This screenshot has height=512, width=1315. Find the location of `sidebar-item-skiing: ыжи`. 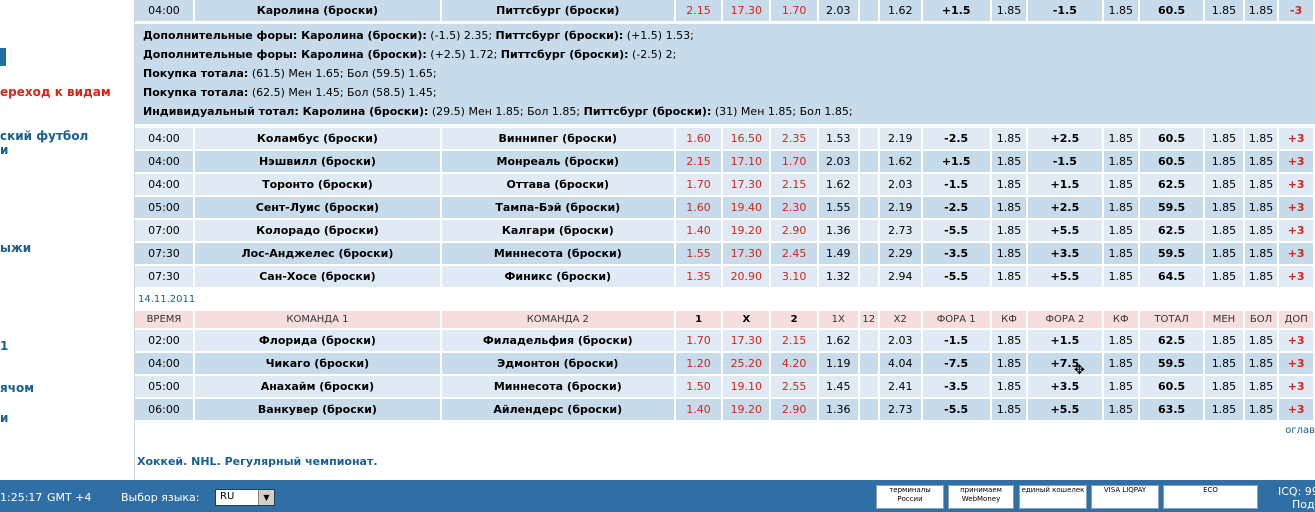

sidebar-item-skiing: ыжи is located at coordinates (15, 248).